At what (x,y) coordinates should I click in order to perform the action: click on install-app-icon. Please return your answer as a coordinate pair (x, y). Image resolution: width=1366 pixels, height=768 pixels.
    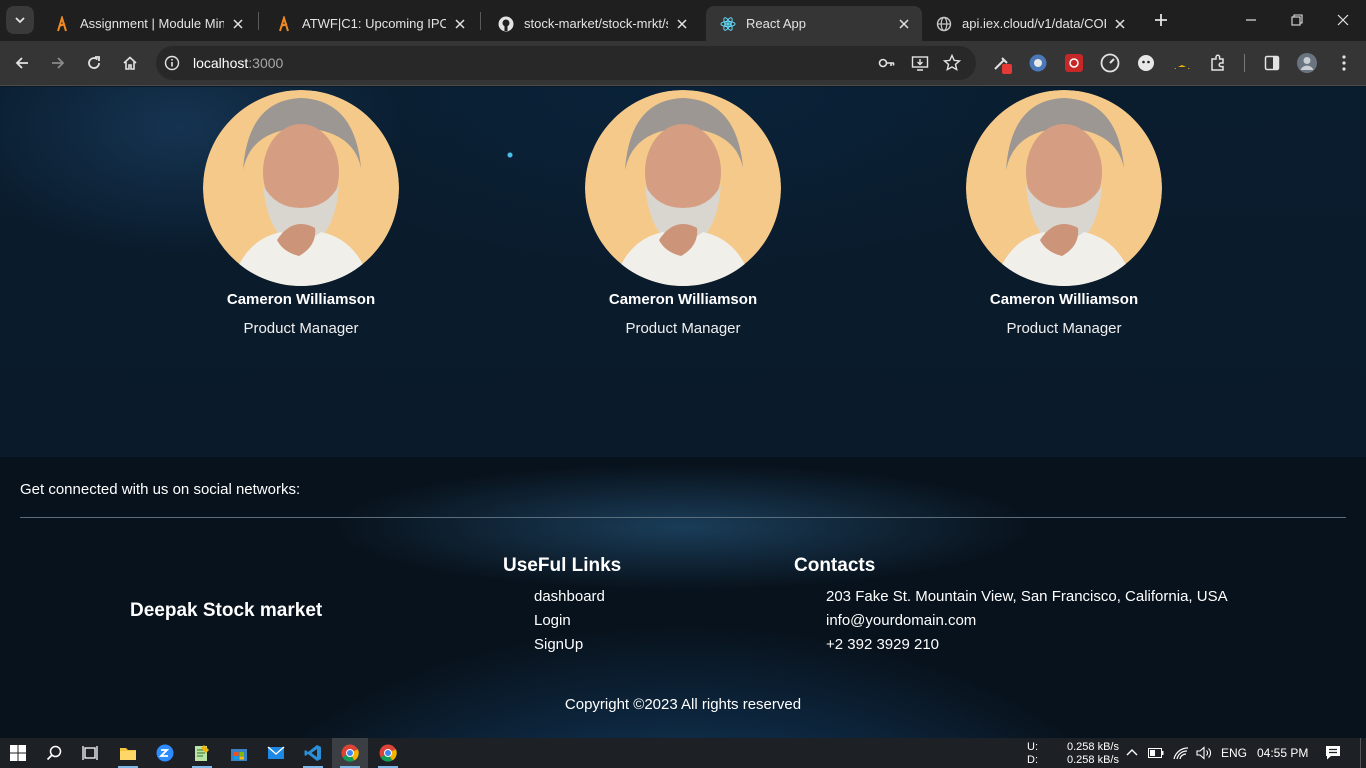
    Looking at the image, I should click on (920, 63).